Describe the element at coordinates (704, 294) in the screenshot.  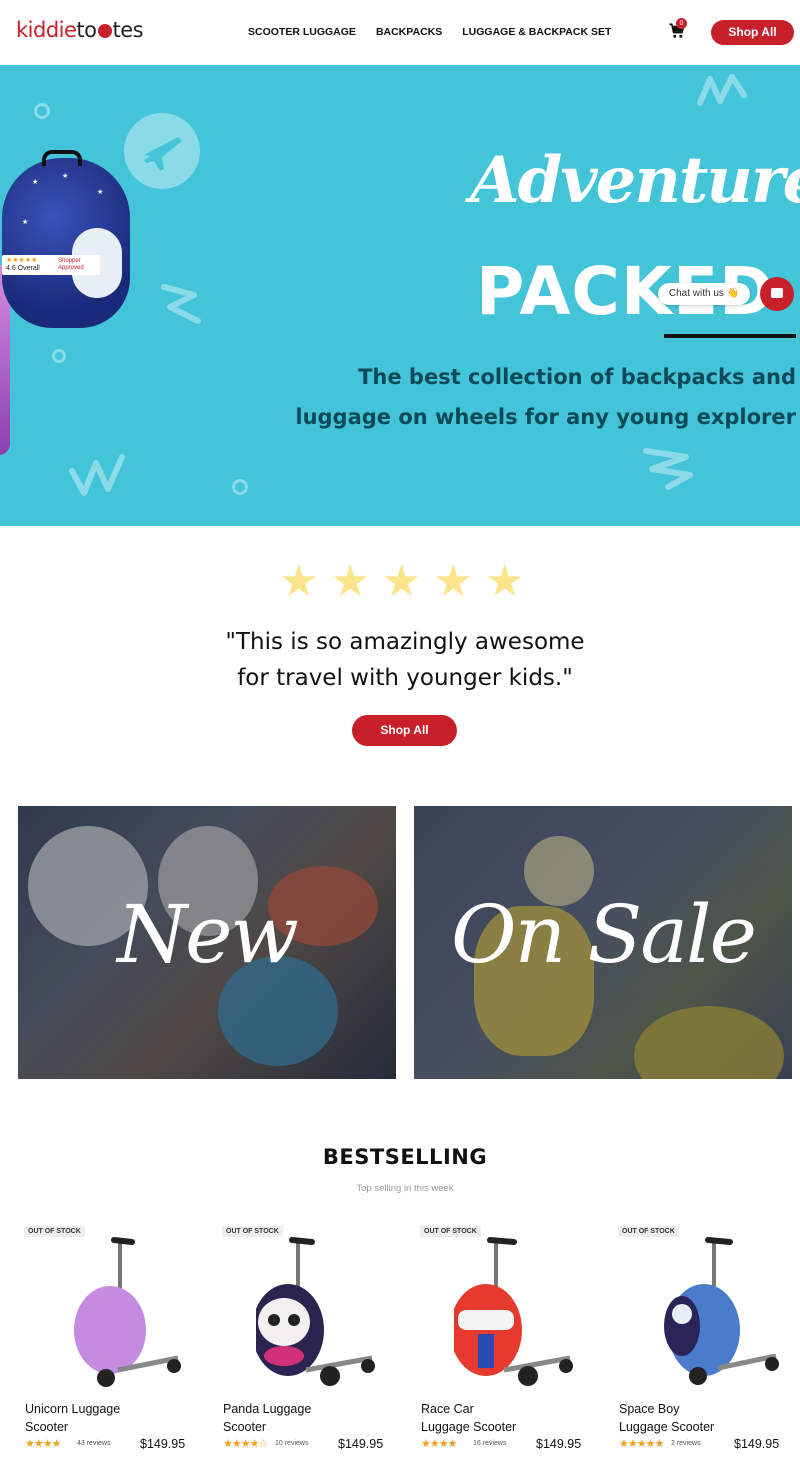
I see `chat-with-us-label: Chat with us 👋` at that location.